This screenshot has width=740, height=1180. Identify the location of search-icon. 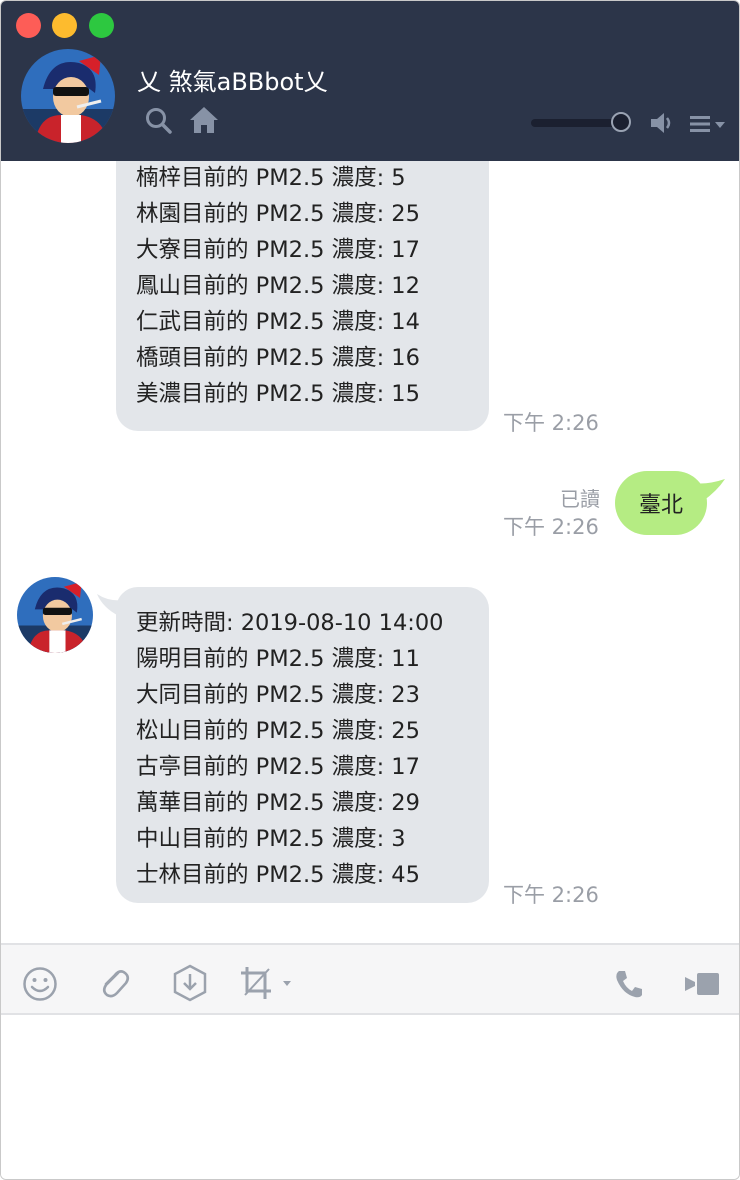
(159, 121).